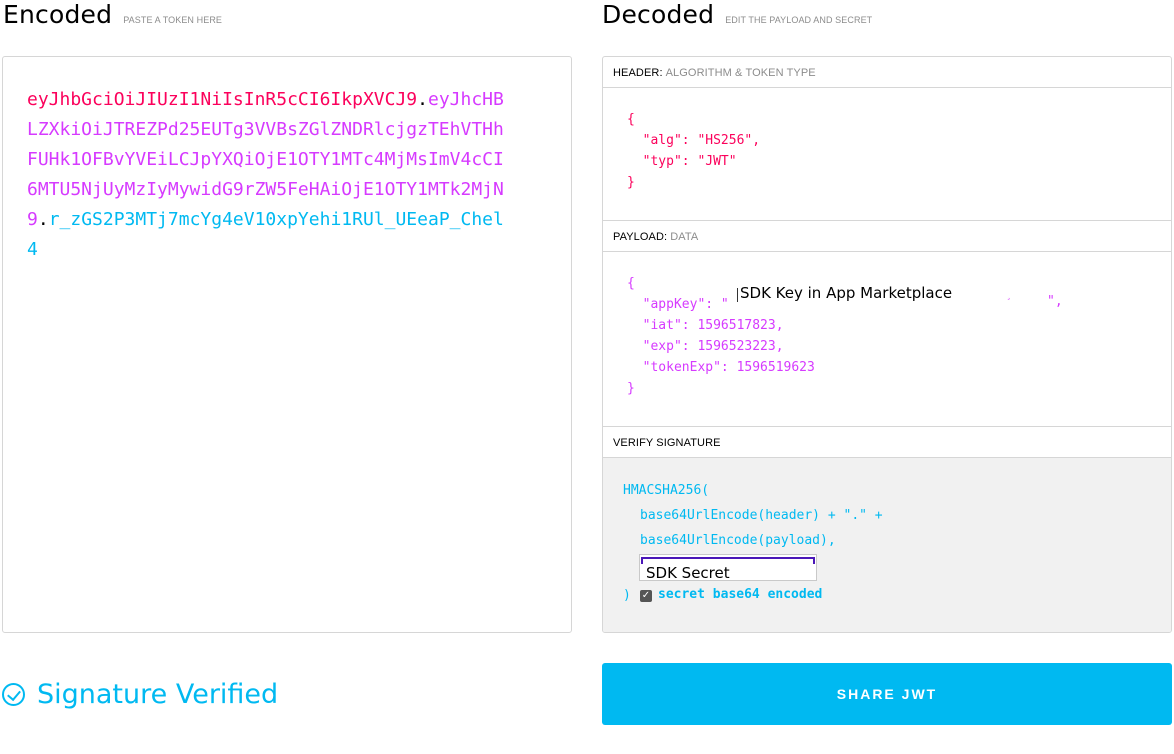 The width and height of the screenshot is (1174, 754). Describe the element at coordinates (705, 325) in the screenshot. I see `payload-line: "iat": 1596517823,` at that location.